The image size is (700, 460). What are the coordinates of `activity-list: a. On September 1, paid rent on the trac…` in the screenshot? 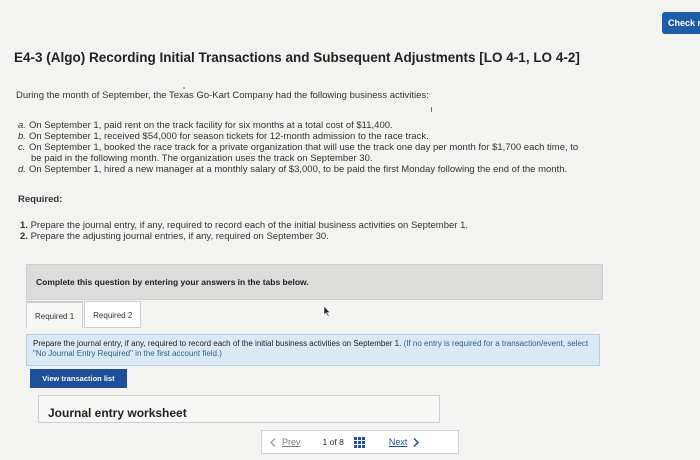 It's located at (318, 147).